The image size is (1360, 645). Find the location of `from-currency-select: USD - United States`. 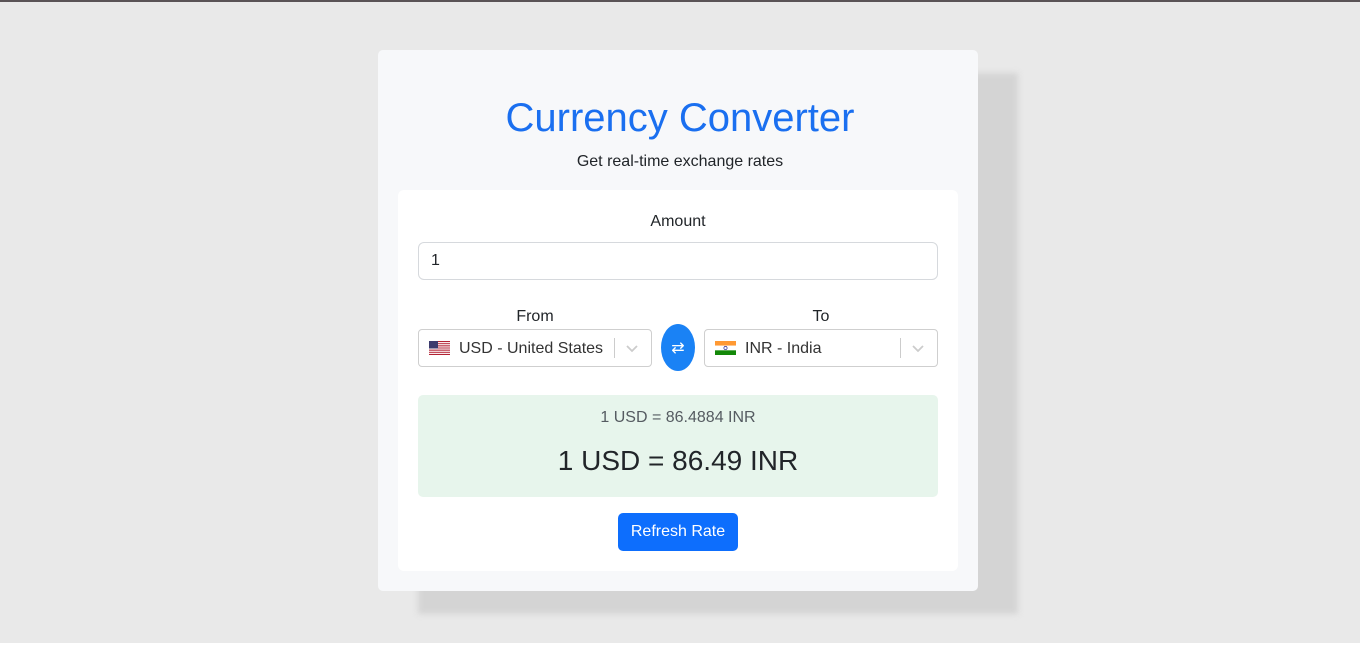

from-currency-select: USD - United States is located at coordinates (535, 348).